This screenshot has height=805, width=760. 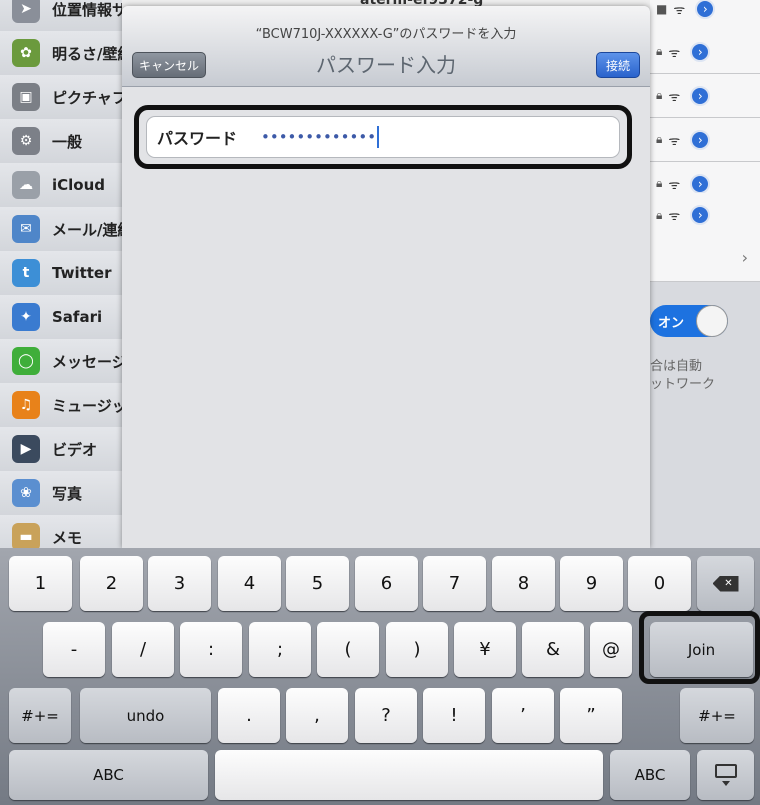 What do you see at coordinates (611, 649) in the screenshot?
I see `key-at: @` at bounding box center [611, 649].